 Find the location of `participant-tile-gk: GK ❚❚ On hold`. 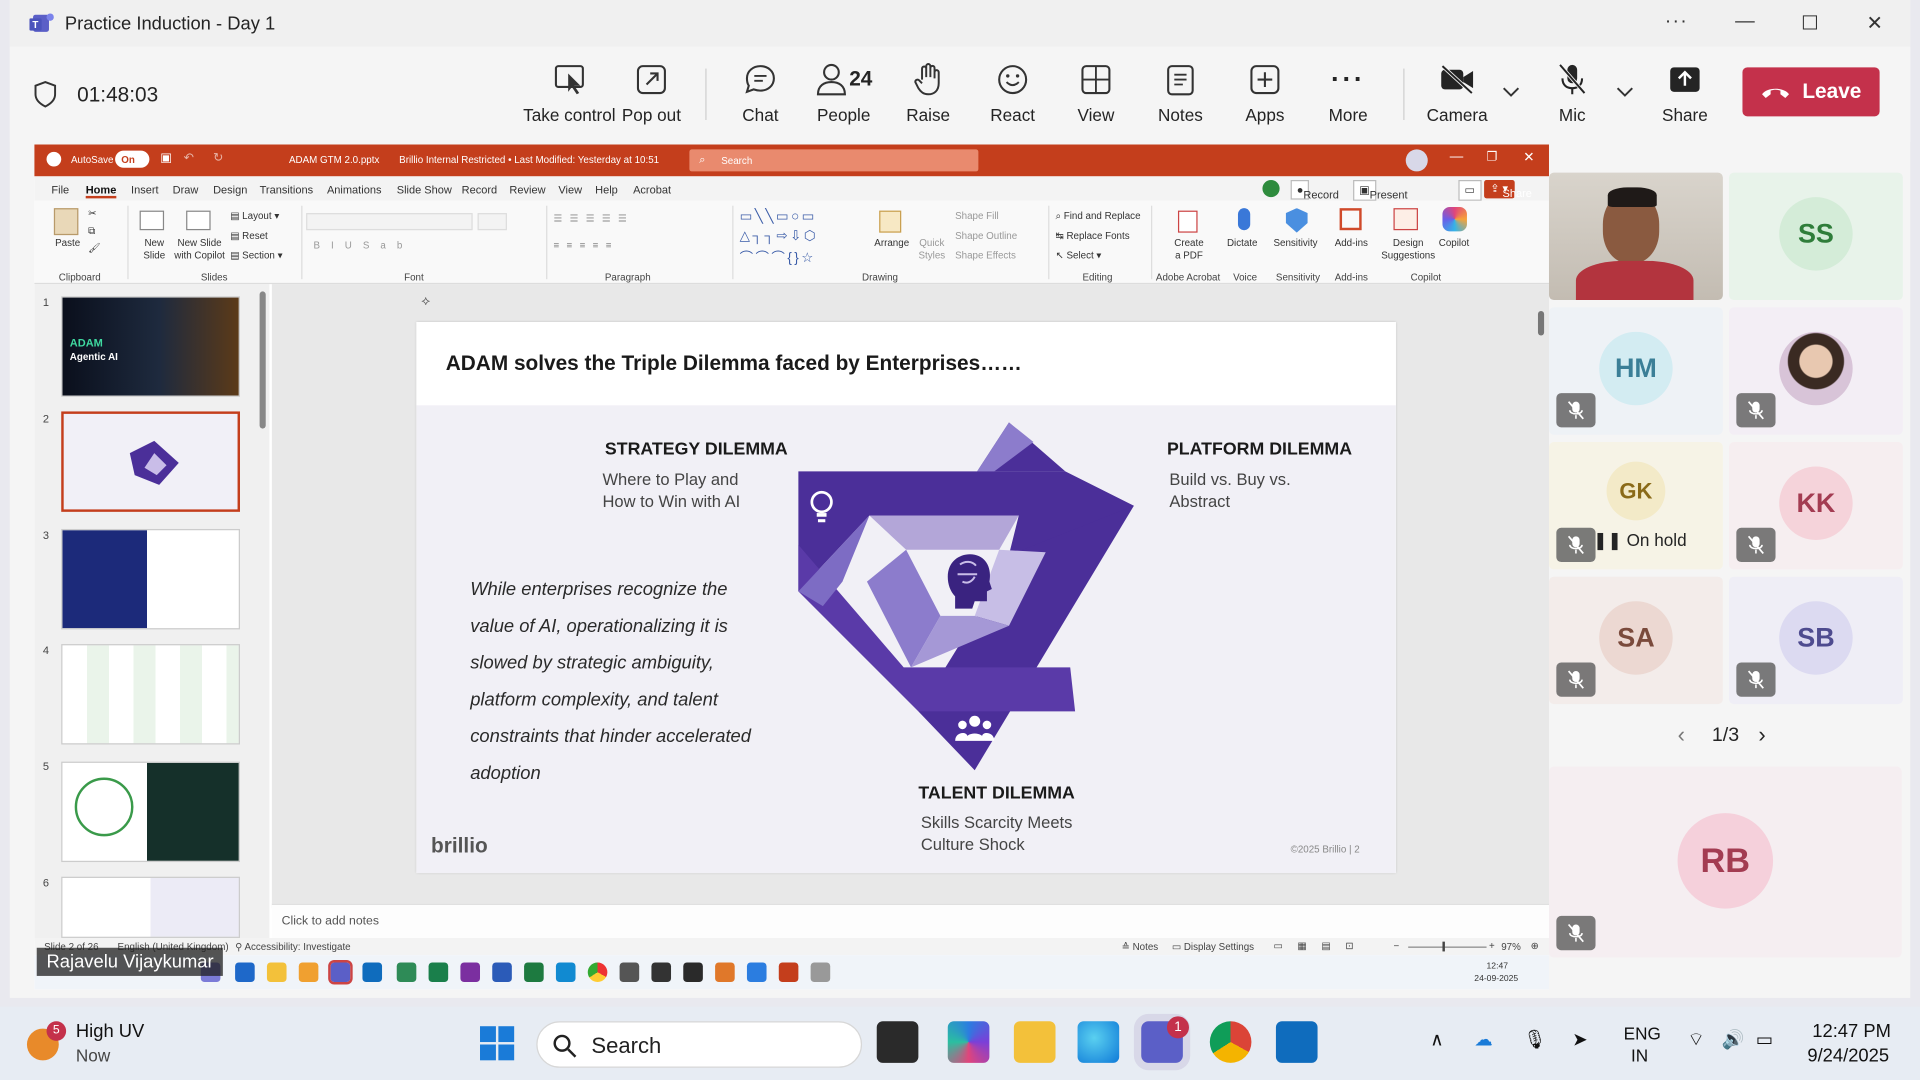

participant-tile-gk: GK ❚❚ On hold is located at coordinates (1635, 506).